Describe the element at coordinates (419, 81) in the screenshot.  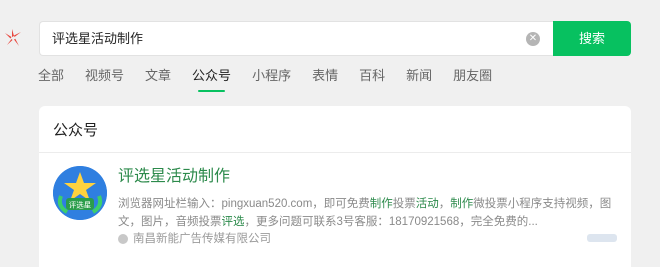
I see `tab-news: 新闻` at that location.